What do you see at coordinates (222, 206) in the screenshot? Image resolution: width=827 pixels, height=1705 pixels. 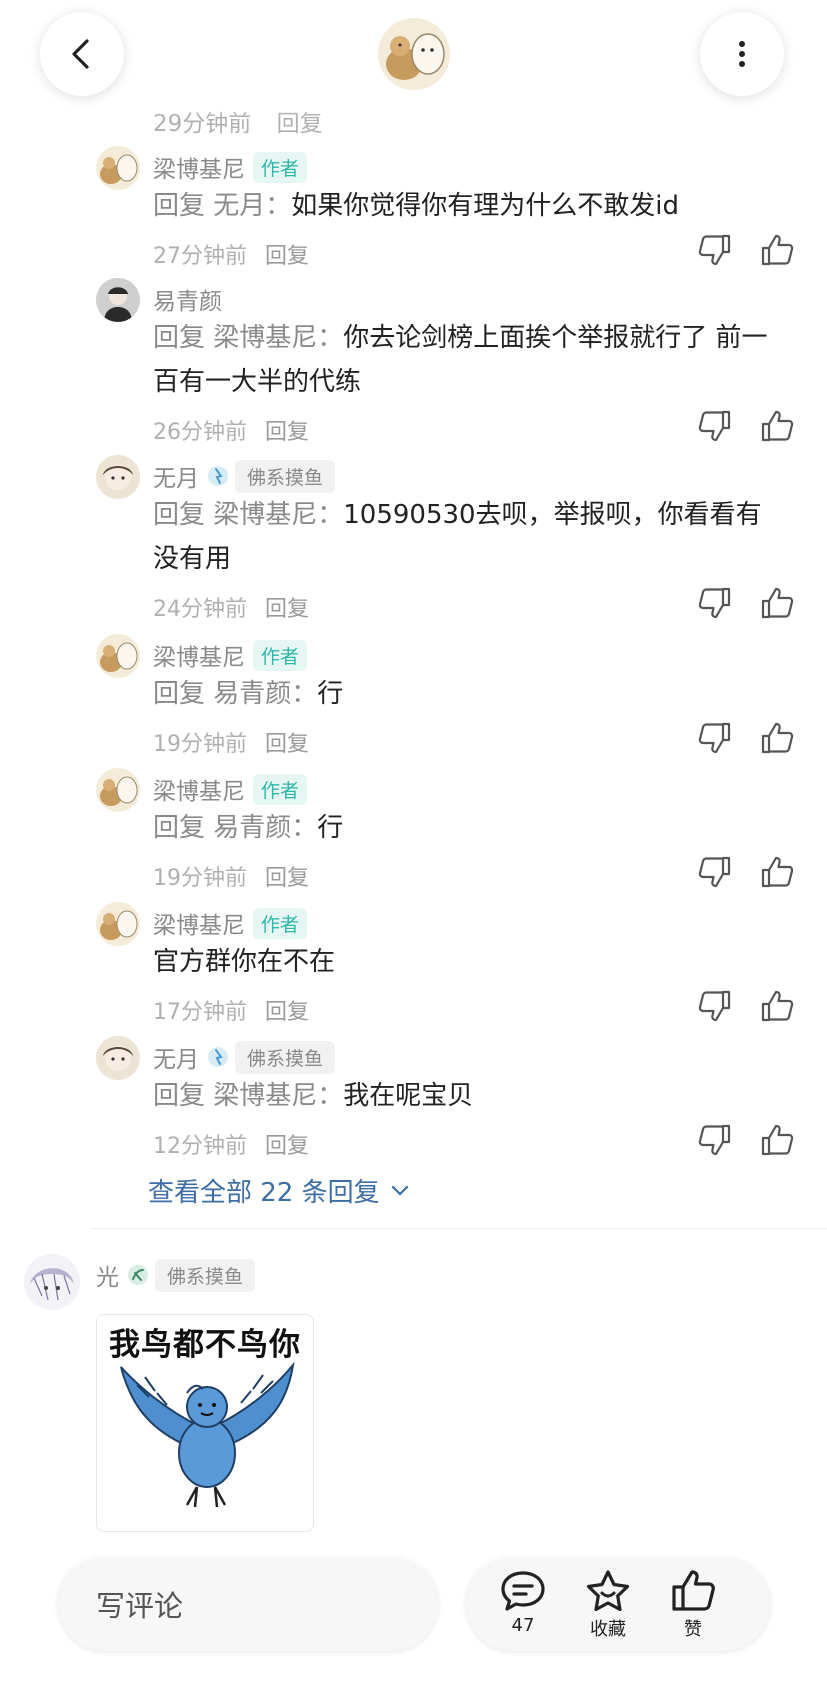 I see `reply-to-prefix: 回复 无月：` at bounding box center [222, 206].